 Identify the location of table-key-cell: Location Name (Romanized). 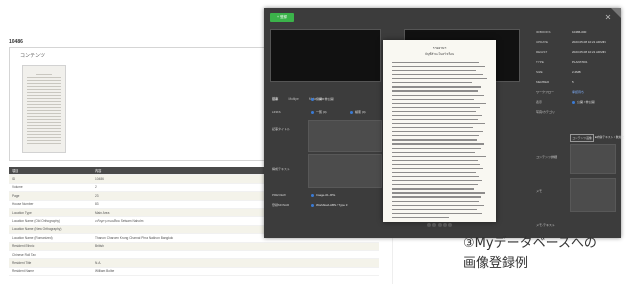
(50, 238).